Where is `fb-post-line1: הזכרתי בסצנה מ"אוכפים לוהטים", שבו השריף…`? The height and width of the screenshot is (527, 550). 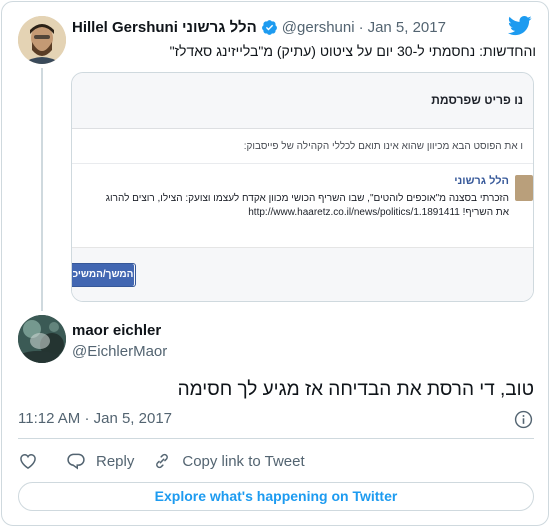
fb-post-line1: הזכרתי בסצנה מ"אוכפים לוהטים", שבו השריף… is located at coordinates (307, 198).